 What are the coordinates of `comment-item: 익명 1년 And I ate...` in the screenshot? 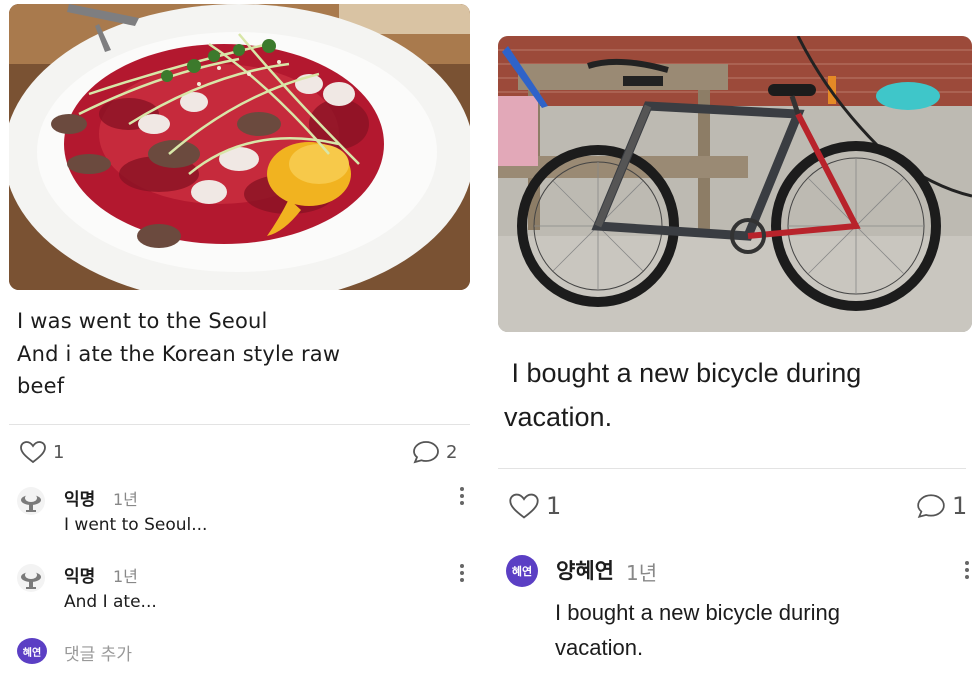 It's located at (244, 595).